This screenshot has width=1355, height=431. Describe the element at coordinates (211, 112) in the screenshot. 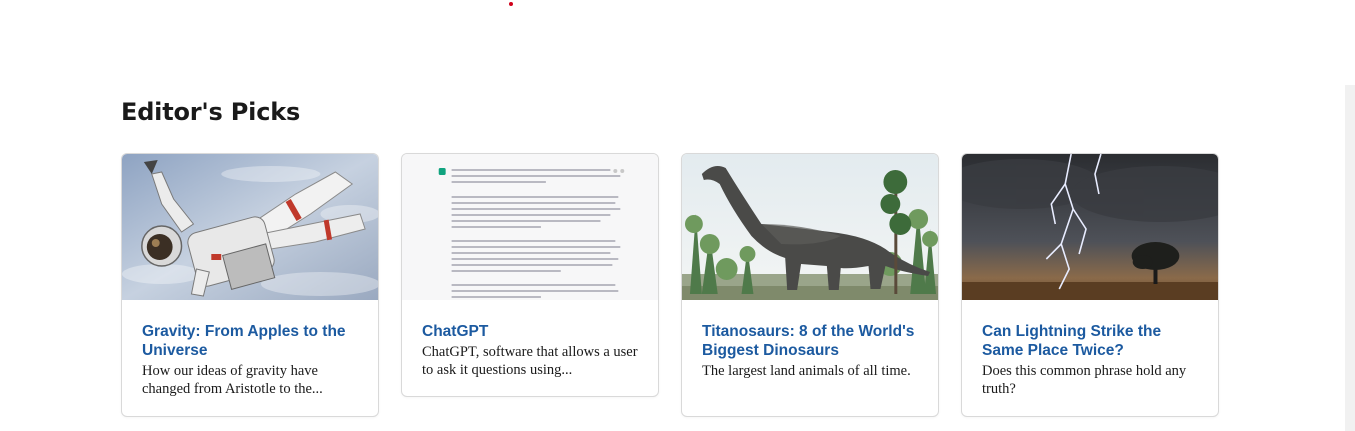

I see `section-title: Editor's Picks` at that location.